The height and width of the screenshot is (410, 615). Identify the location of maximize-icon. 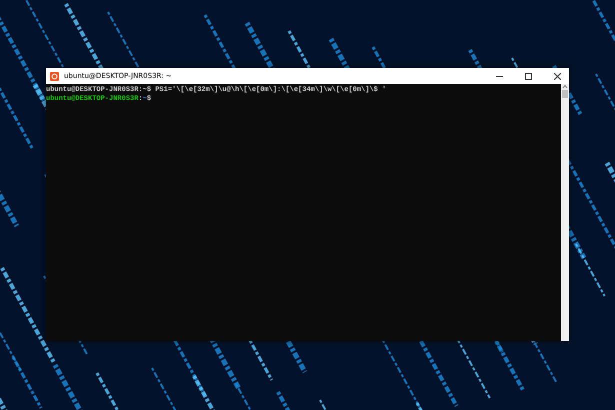
(528, 76).